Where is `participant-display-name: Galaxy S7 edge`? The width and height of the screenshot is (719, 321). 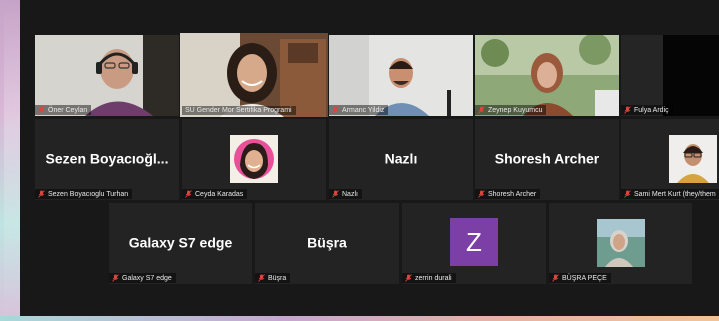 participant-display-name: Galaxy S7 edge is located at coordinates (180, 241).